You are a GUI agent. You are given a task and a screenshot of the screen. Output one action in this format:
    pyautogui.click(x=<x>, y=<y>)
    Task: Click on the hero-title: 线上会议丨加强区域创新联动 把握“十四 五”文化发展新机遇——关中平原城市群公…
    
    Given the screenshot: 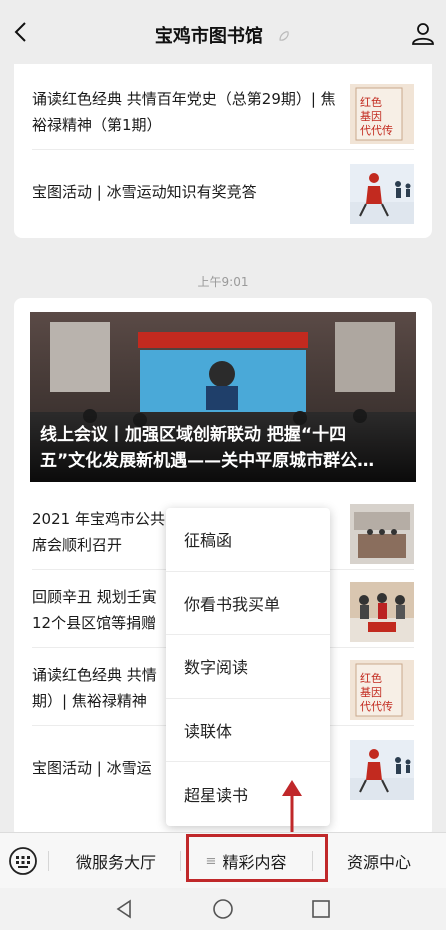 What is the action you would take?
    pyautogui.click(x=223, y=448)
    